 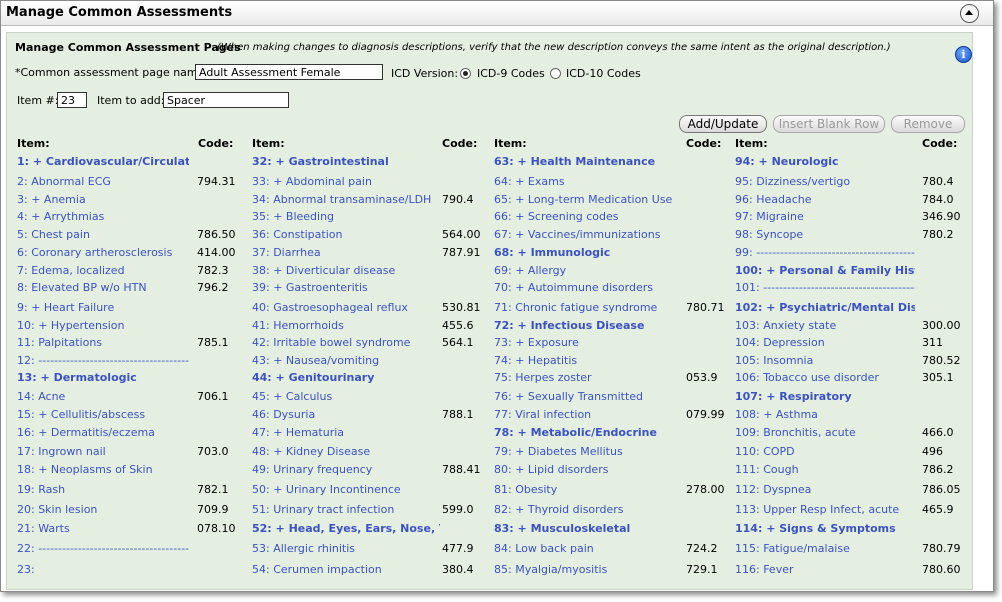 I want to click on list-item: 63: + Health Maintenance, so click(x=612, y=161).